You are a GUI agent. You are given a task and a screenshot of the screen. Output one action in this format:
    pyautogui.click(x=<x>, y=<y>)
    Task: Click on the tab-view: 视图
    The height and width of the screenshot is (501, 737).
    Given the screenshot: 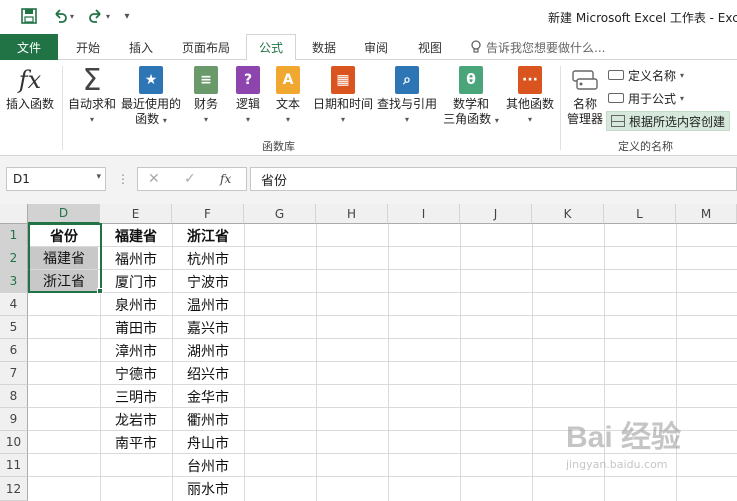 What is the action you would take?
    pyautogui.click(x=430, y=47)
    